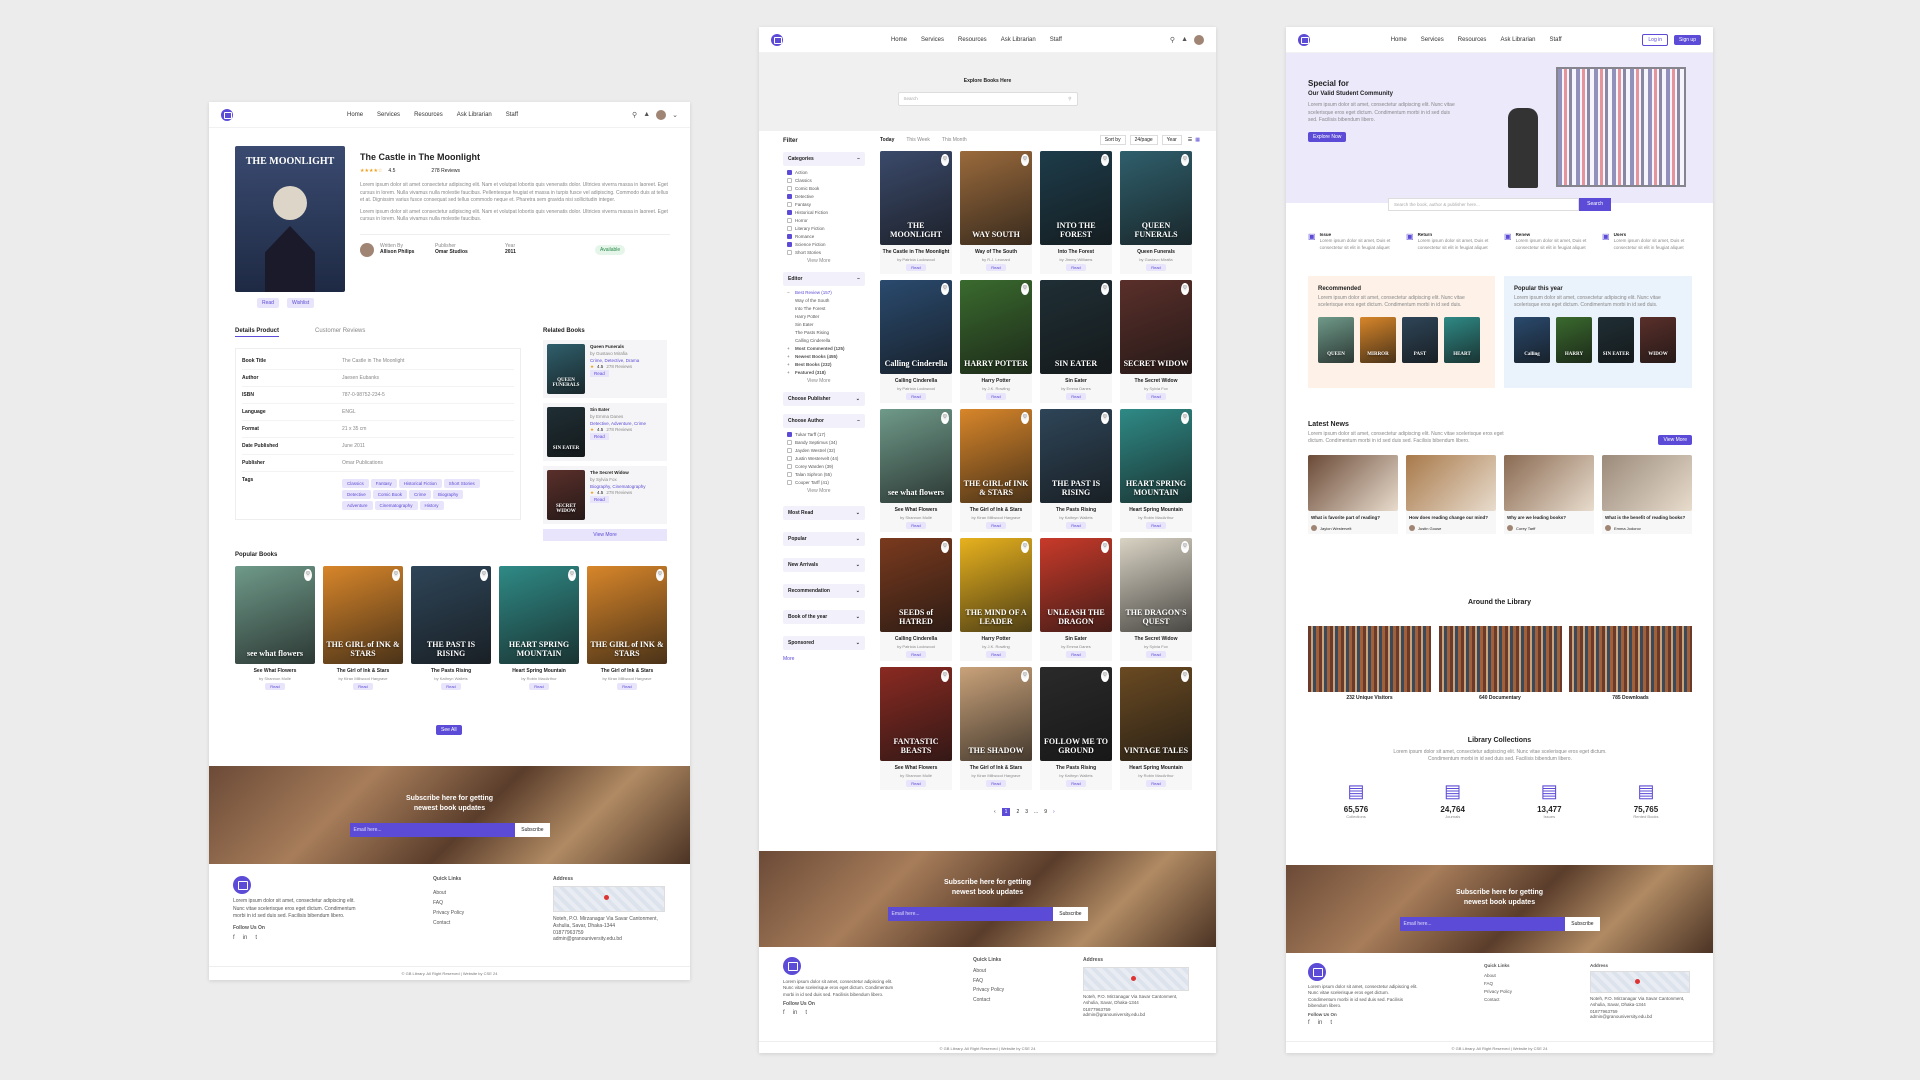 The image size is (1920, 1080). What do you see at coordinates (1136, 979) in the screenshot?
I see `map` at bounding box center [1136, 979].